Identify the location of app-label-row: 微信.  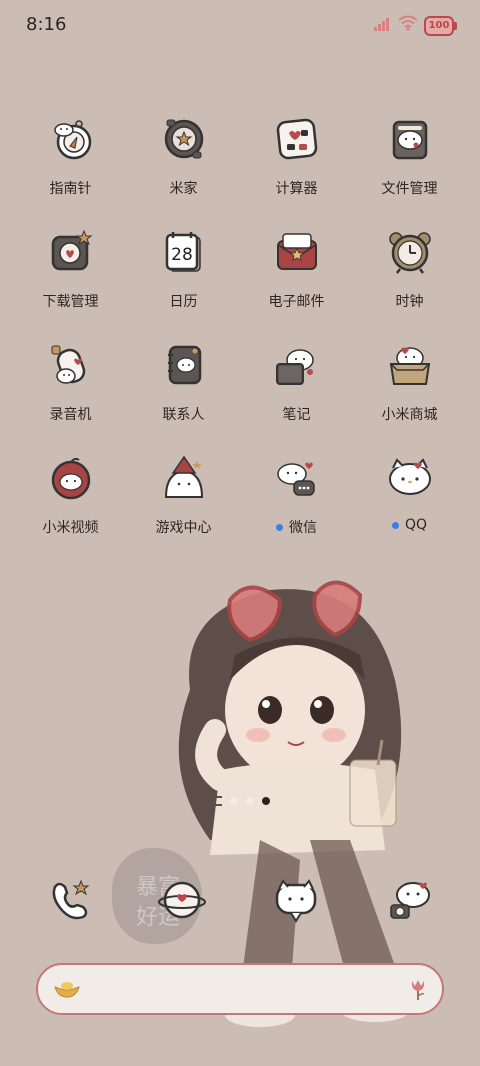
(296, 527).